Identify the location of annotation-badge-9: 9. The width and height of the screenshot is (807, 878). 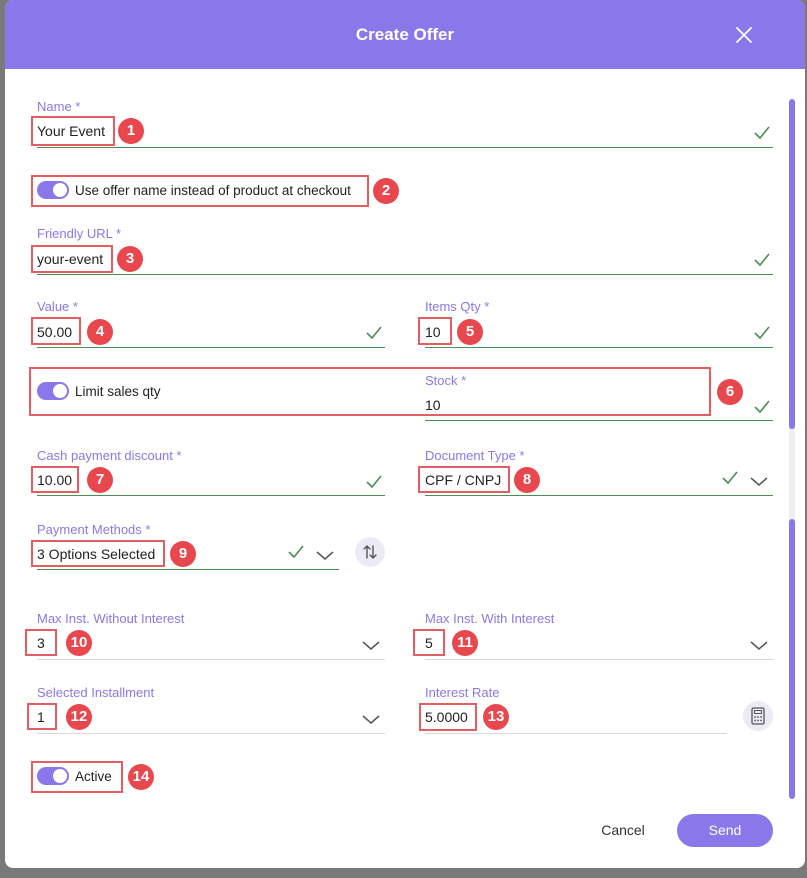
(183, 554).